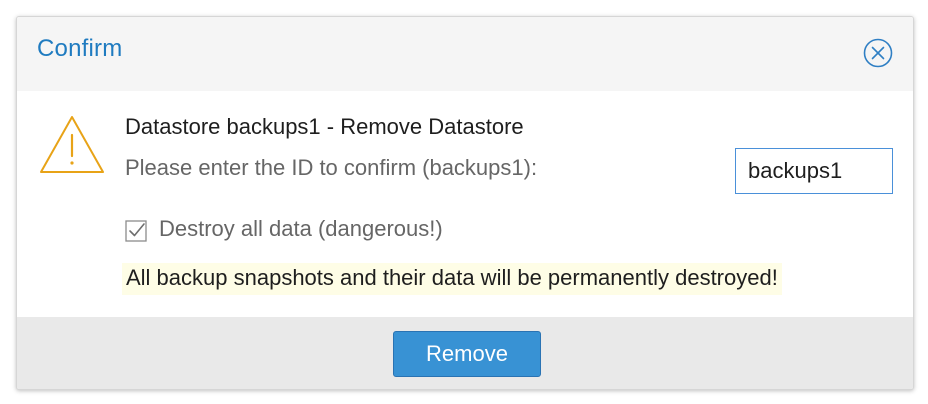 The height and width of the screenshot is (404, 928). I want to click on warning-triangle-icon, so click(72, 144).